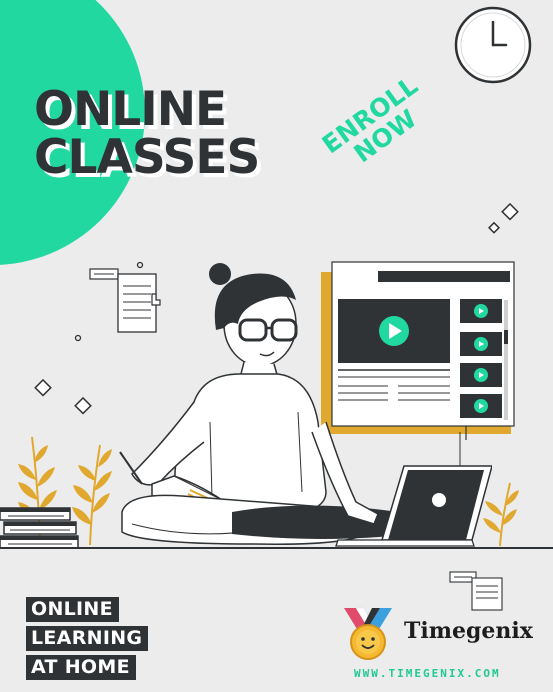  Describe the element at coordinates (78, 338) in the screenshot. I see `dot-decoration` at that location.